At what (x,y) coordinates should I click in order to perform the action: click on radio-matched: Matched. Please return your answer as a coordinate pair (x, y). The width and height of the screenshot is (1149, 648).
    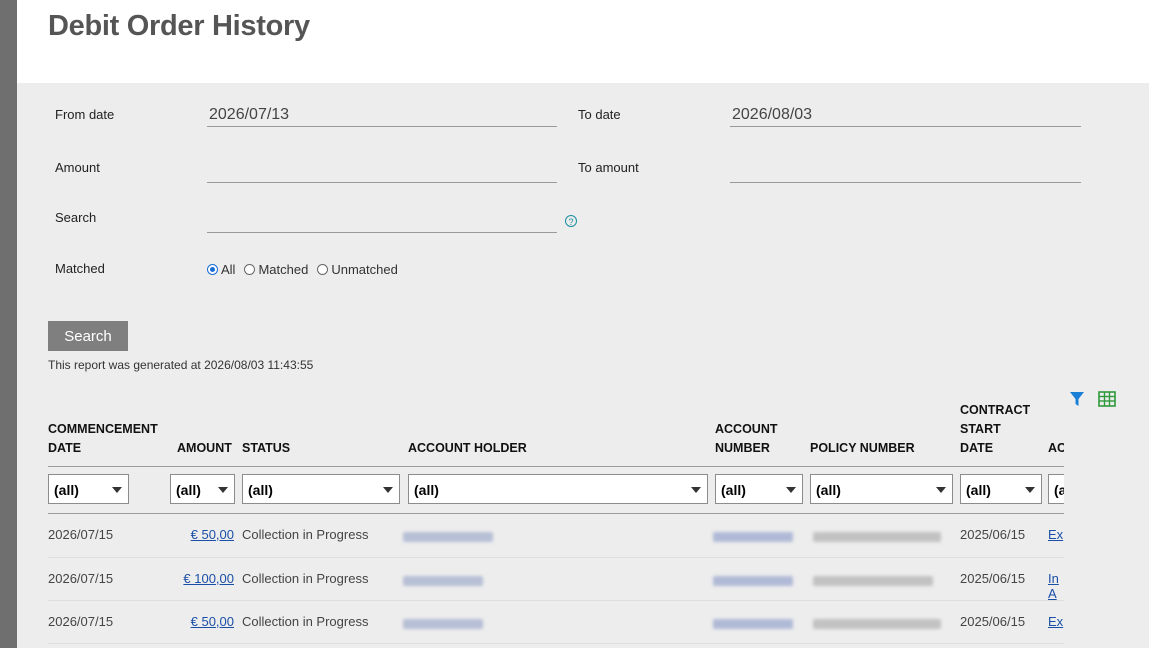
    Looking at the image, I should click on (276, 269).